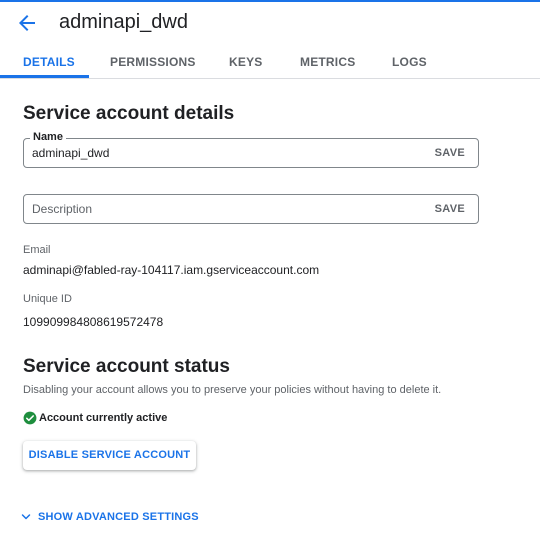 This screenshot has width=540, height=555. What do you see at coordinates (270, 22) in the screenshot?
I see `page-header: adminapi_dwd` at bounding box center [270, 22].